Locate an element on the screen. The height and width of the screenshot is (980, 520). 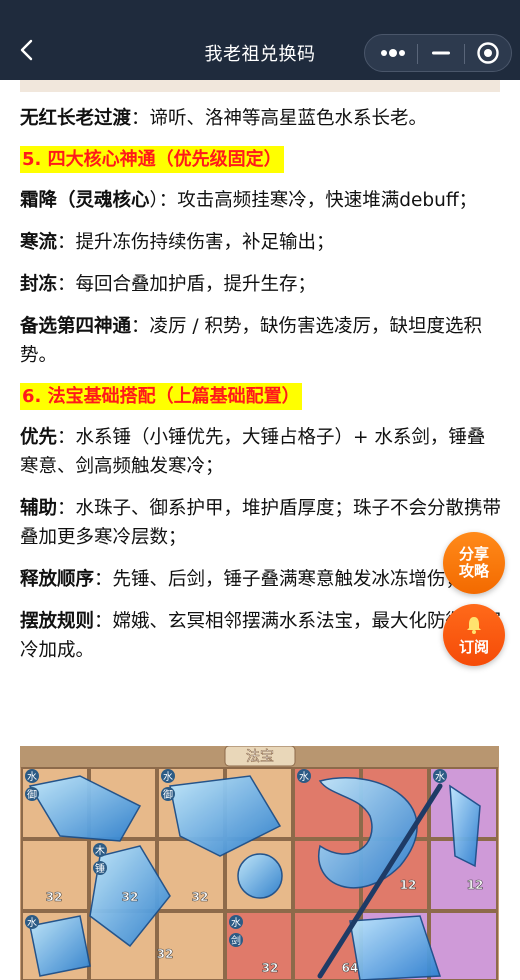
paragraph-text: ：提升冻伤持续伤害，补足输出； is located at coordinates (196, 242).